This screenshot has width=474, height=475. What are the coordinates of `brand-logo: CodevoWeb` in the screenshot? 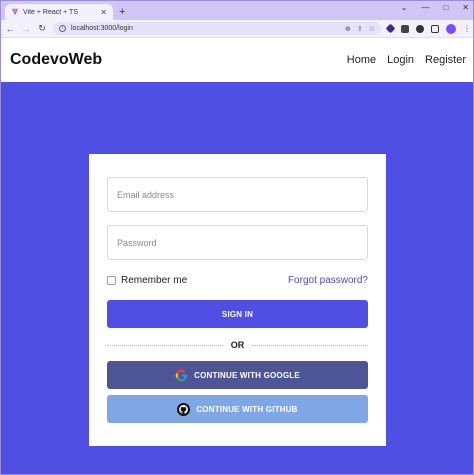 It's located at (56, 60).